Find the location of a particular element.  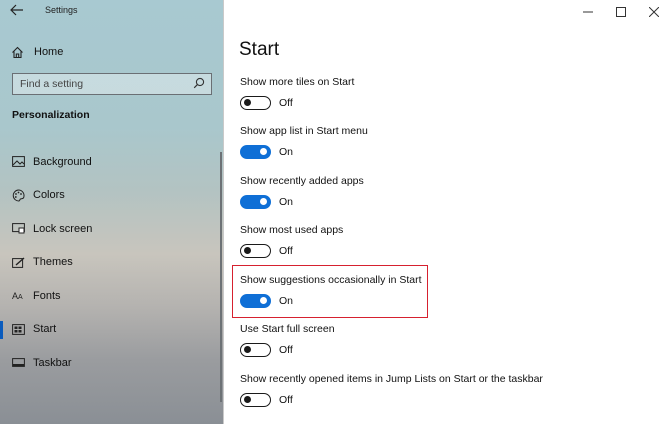

page-title: Start is located at coordinates (259, 49).